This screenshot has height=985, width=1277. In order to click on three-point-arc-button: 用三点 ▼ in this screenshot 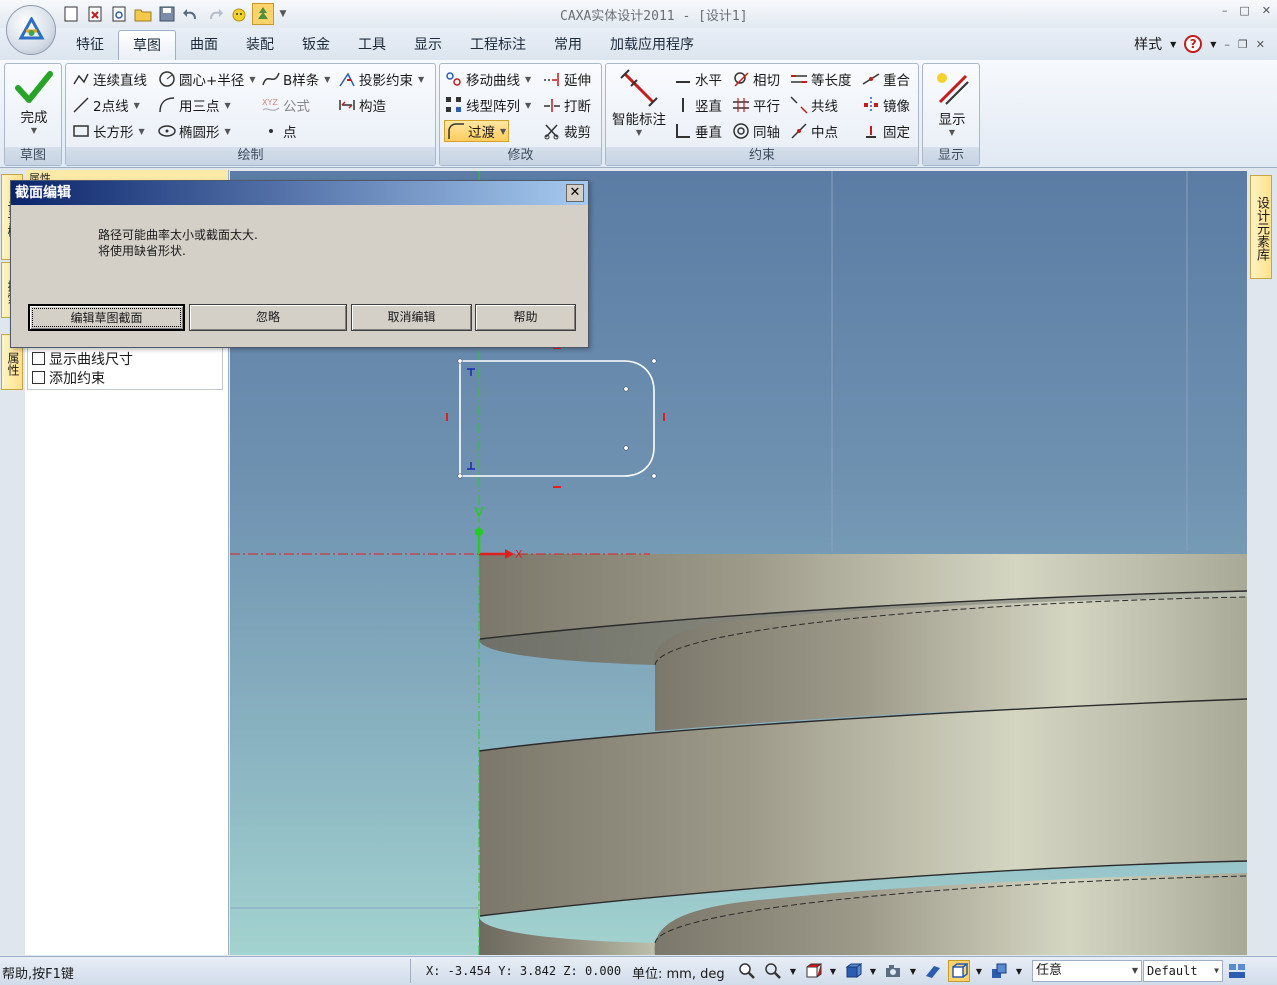, I will do `click(194, 105)`.